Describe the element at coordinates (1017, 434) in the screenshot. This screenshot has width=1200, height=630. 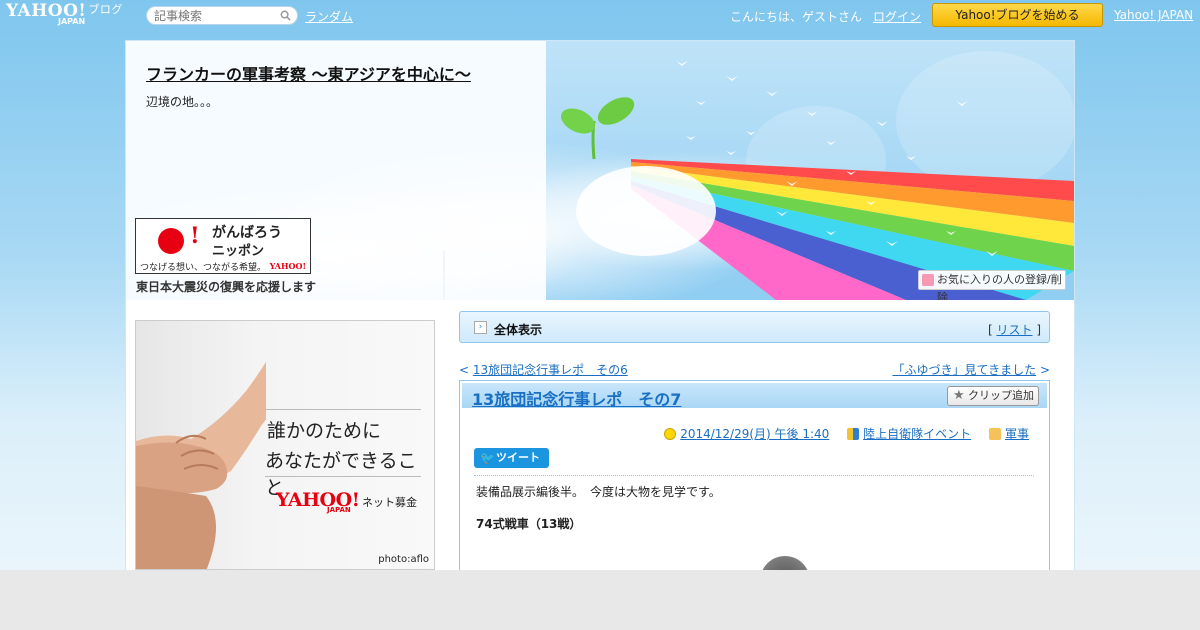
I see `category-link-2: 軍事` at that location.